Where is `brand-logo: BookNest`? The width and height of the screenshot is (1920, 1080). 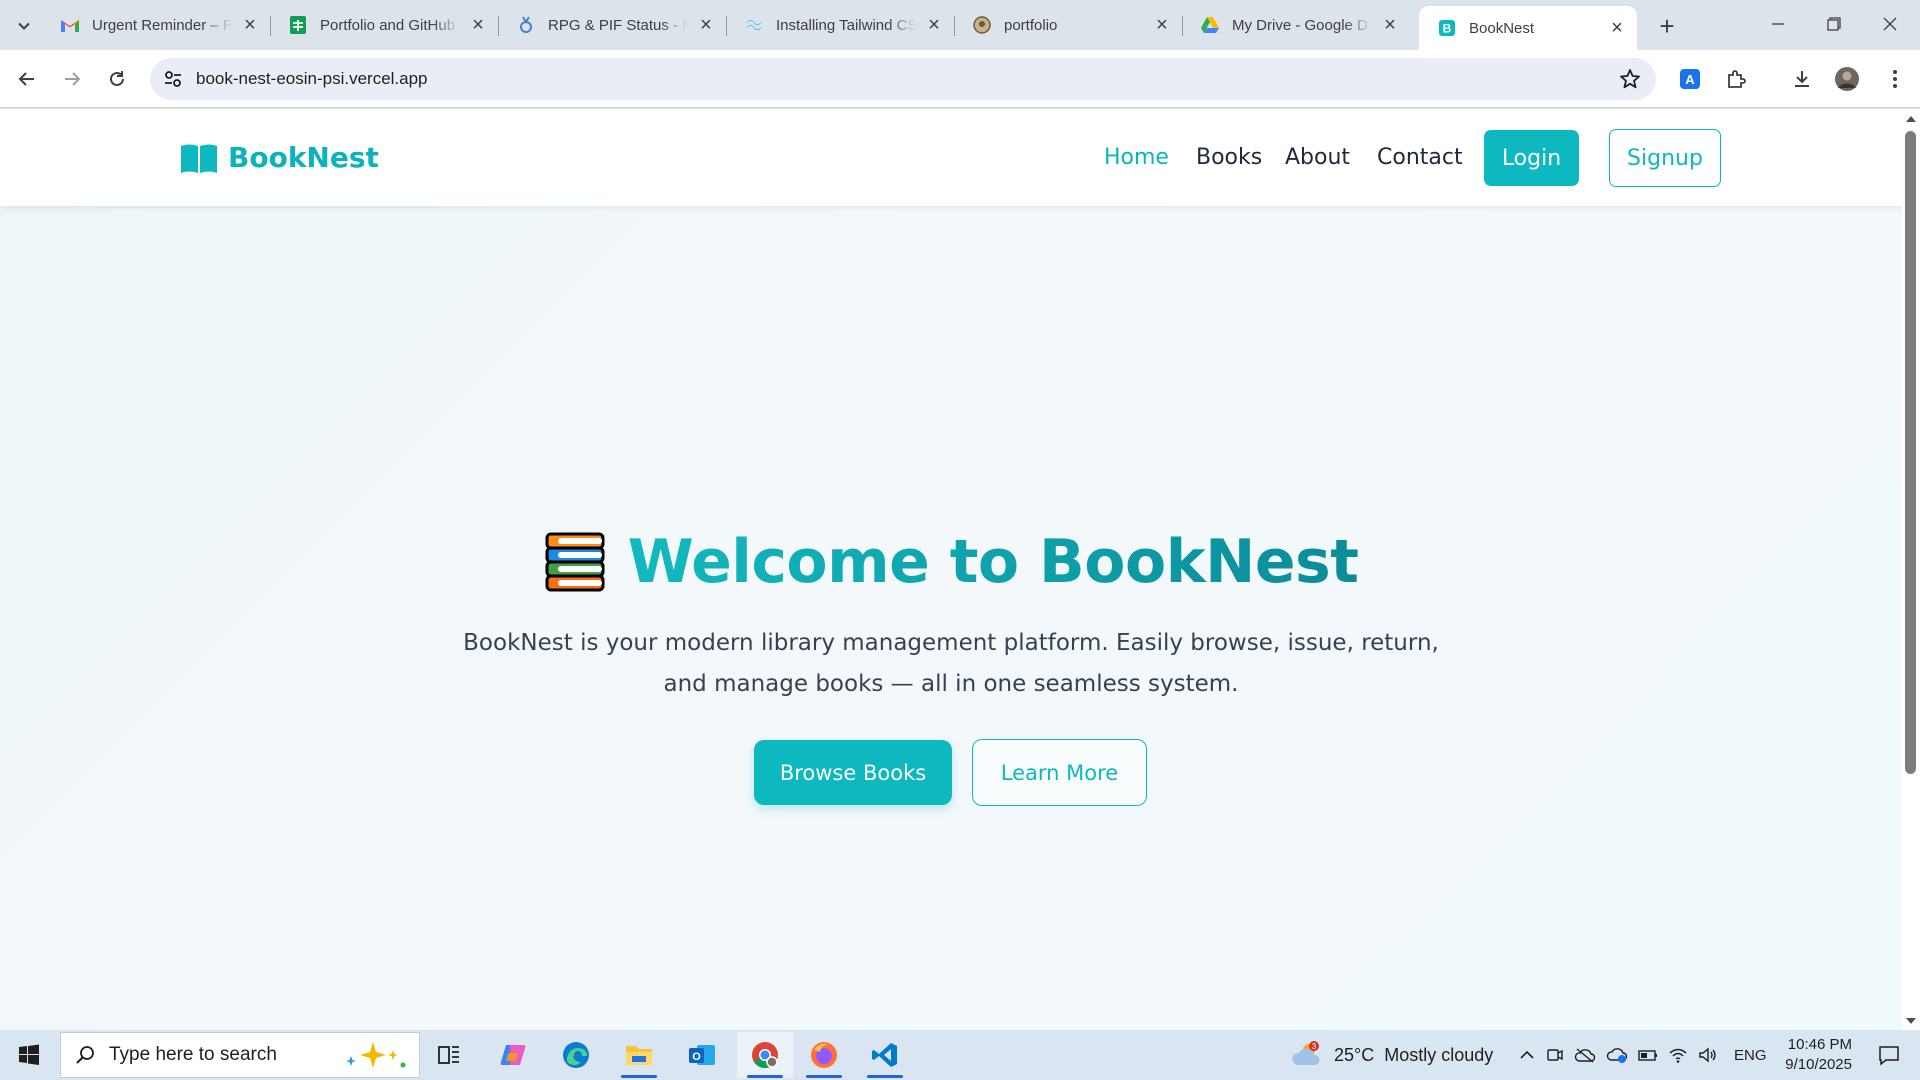 brand-logo: BookNest is located at coordinates (279, 157).